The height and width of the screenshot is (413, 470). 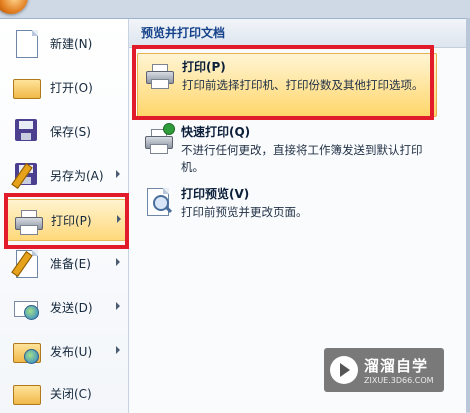 I want to click on watermark-name: 溜溜自学, so click(x=396, y=366).